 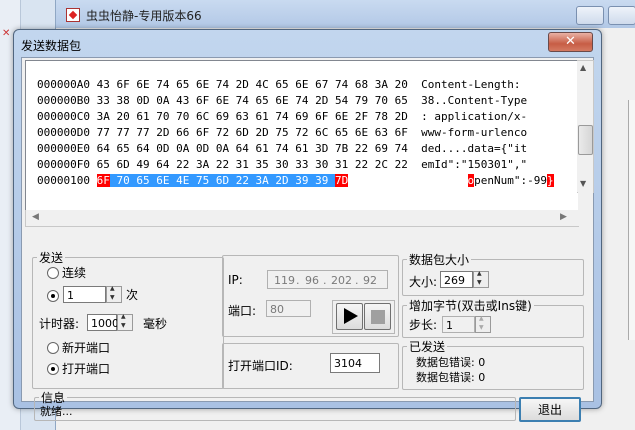 What do you see at coordinates (53, 369) in the screenshot?
I see `open-port-radio` at bounding box center [53, 369].